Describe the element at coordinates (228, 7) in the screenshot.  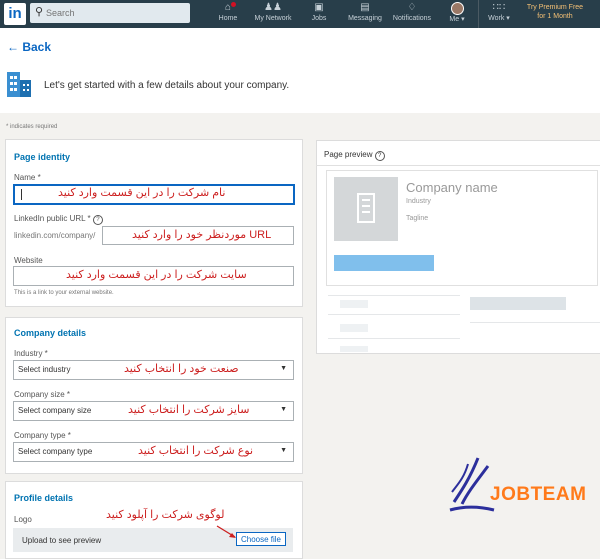
I see `home-icon: ⌂` at that location.